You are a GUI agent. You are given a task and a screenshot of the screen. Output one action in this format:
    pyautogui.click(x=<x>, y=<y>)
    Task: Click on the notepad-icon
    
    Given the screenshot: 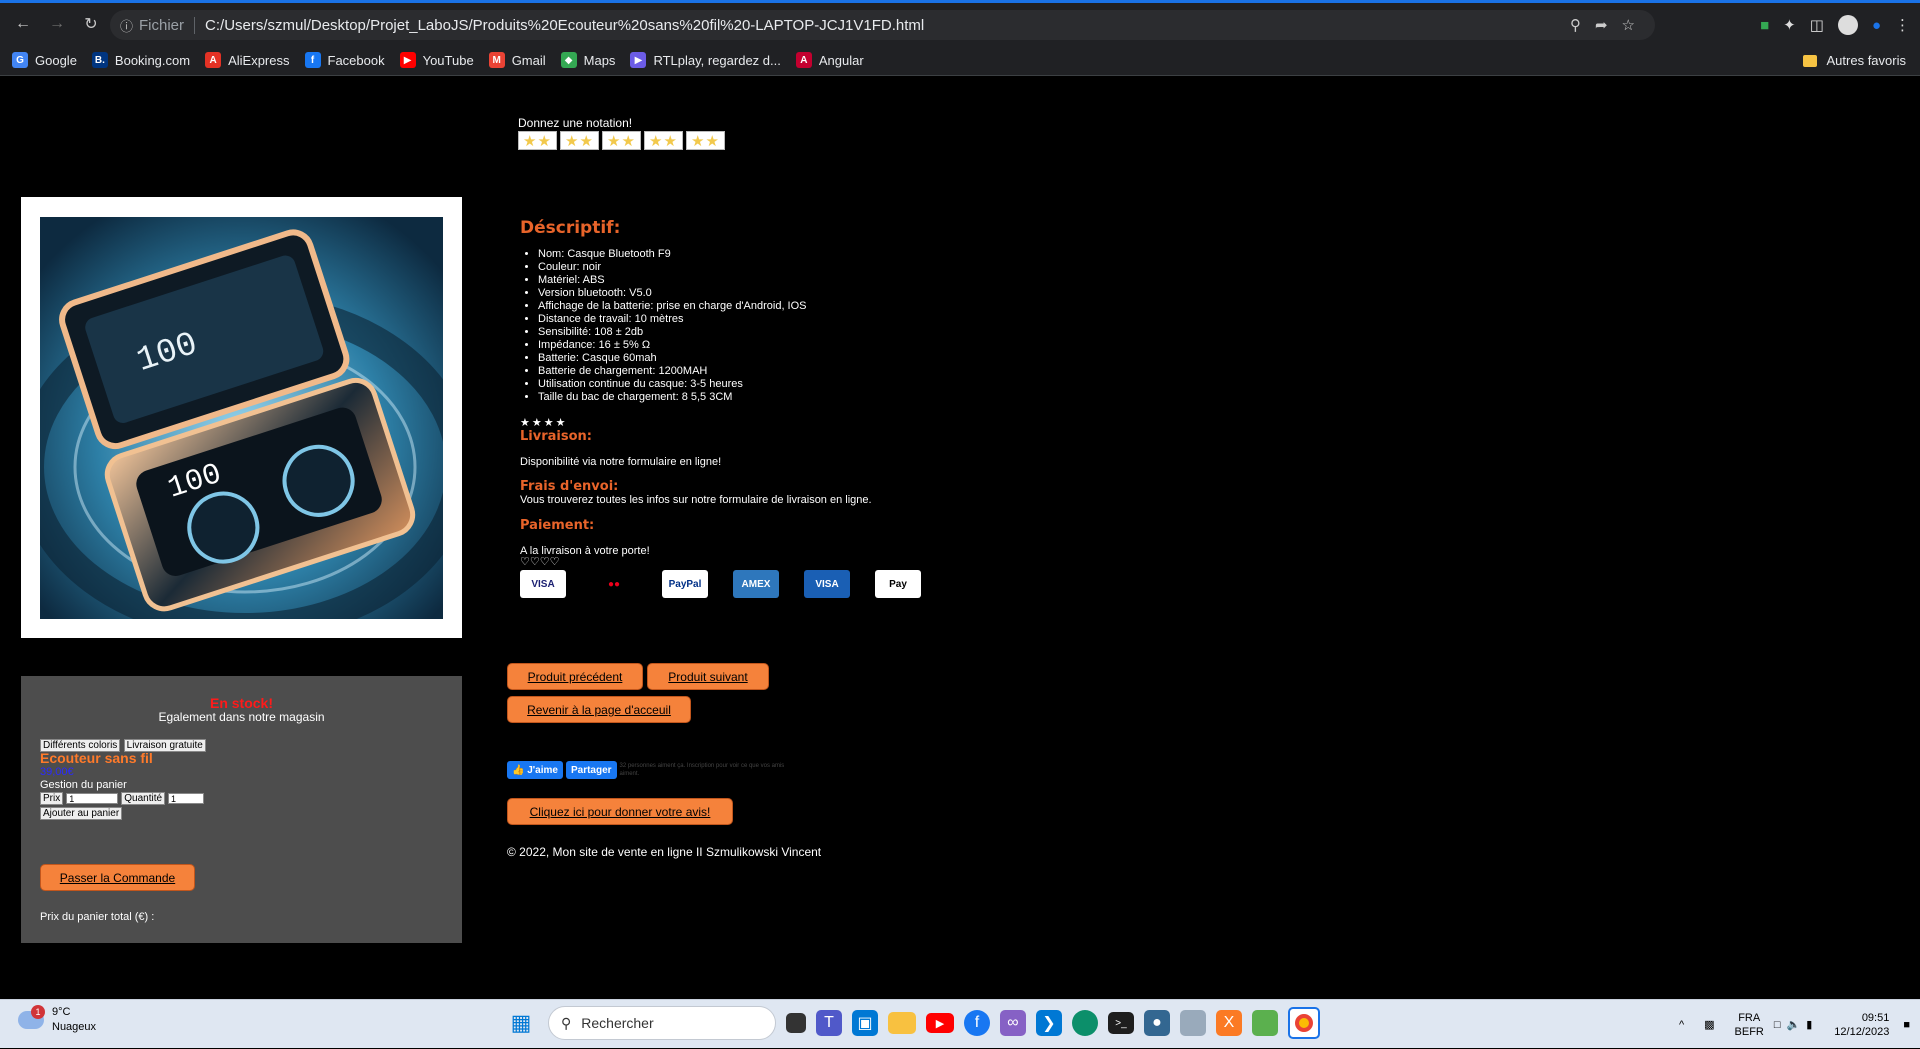 What is the action you would take?
    pyautogui.click(x=1265, y=1023)
    